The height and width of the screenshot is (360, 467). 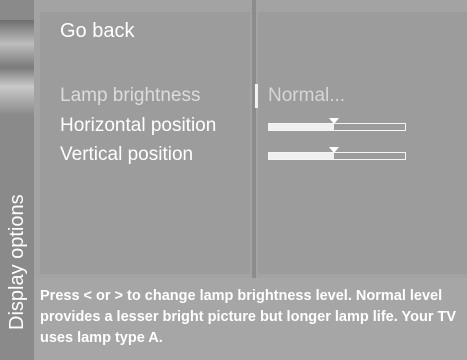 What do you see at coordinates (334, 121) in the screenshot?
I see `horizontal-position-knob` at bounding box center [334, 121].